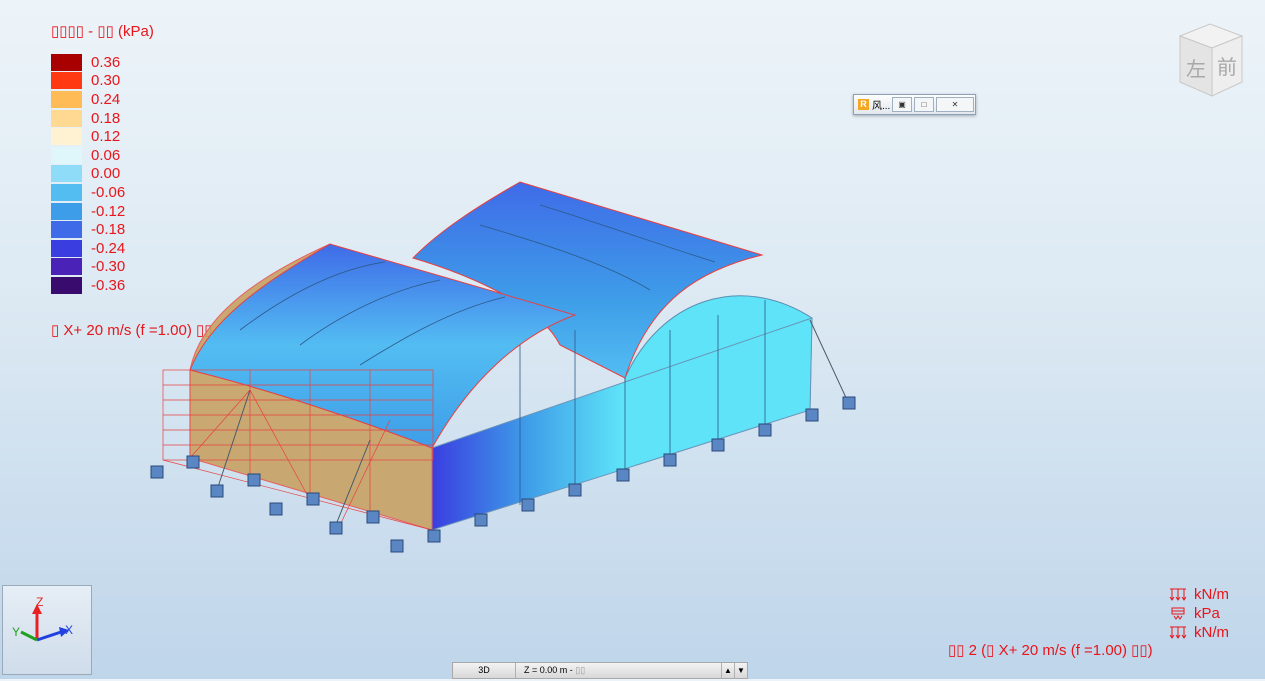  I want to click on view-mode-button: 3D, so click(484, 670).